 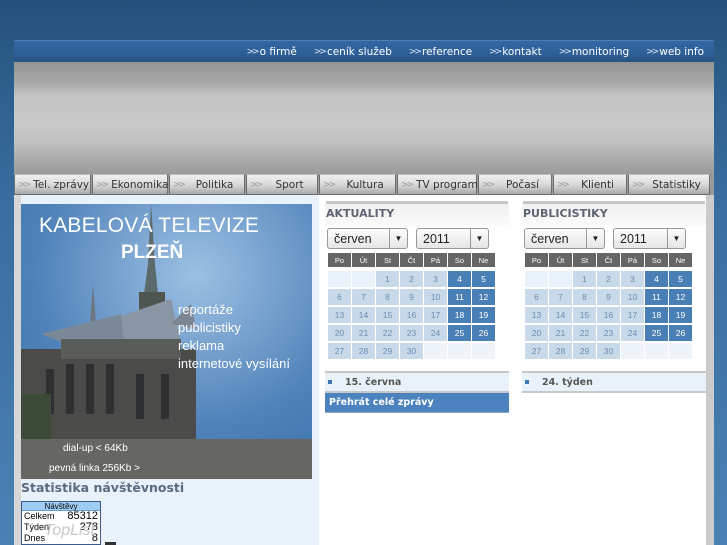 What do you see at coordinates (411, 260) in the screenshot?
I see `day-header: Čt` at bounding box center [411, 260].